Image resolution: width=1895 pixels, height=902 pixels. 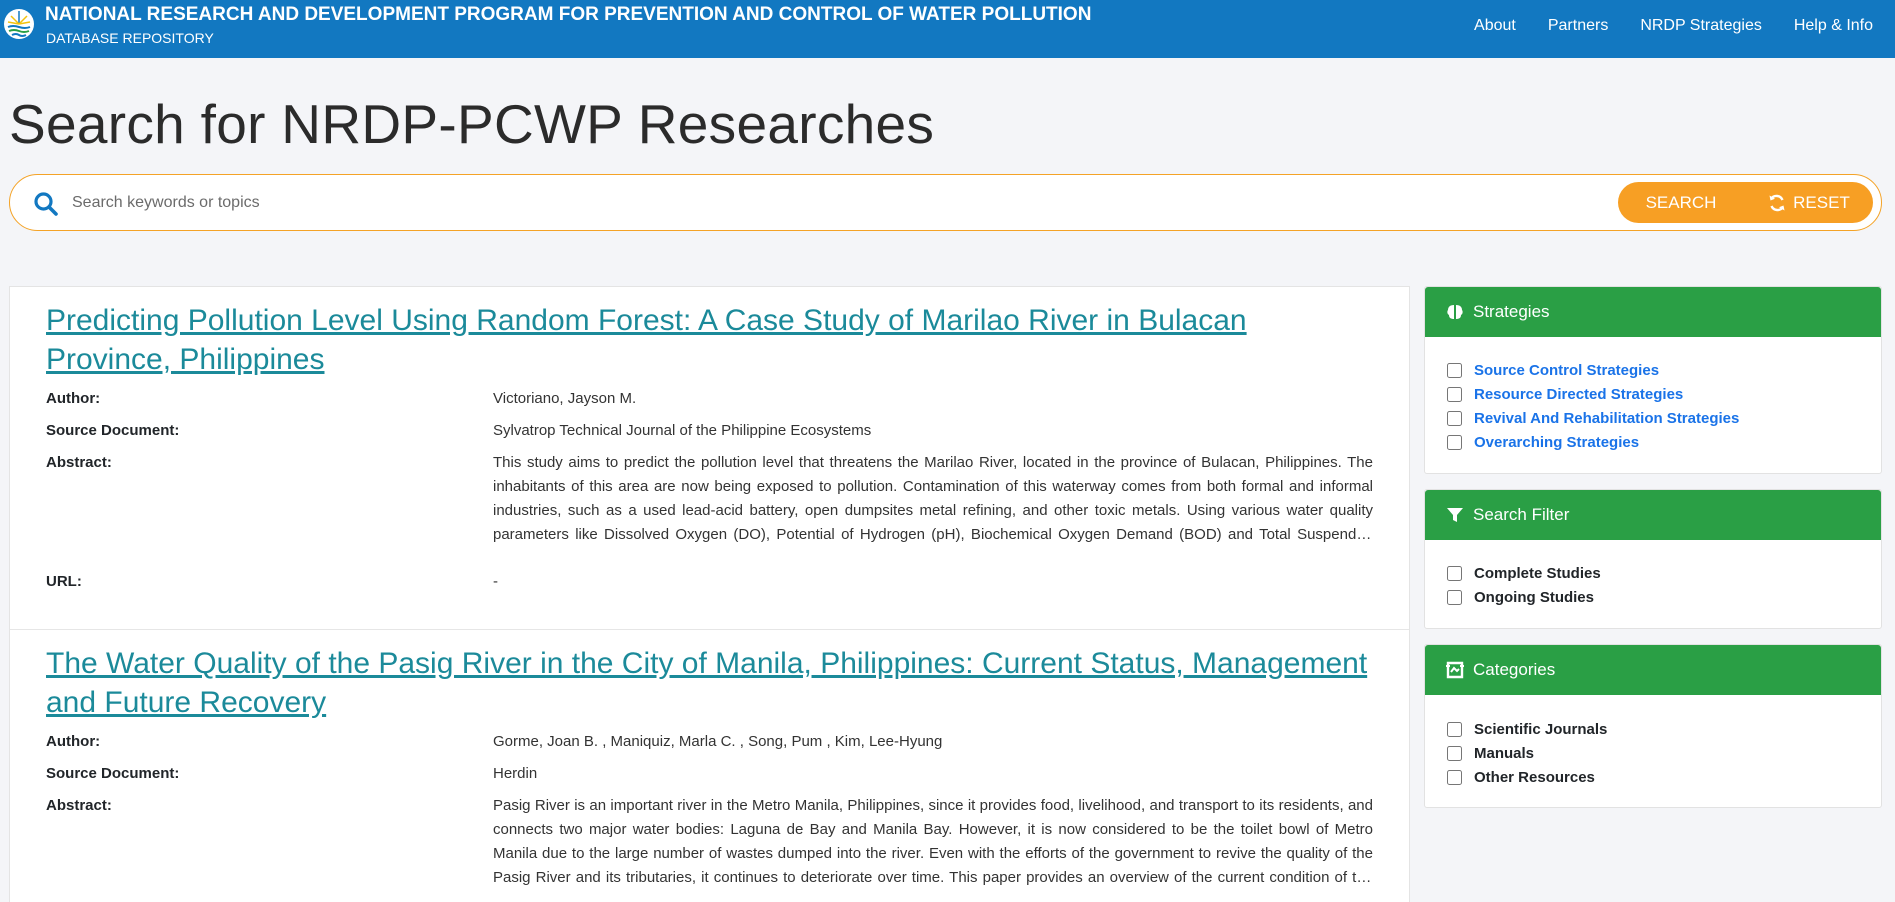 What do you see at coordinates (565, 398) in the screenshot?
I see `author-value: Victoriano, Jayson M.` at bounding box center [565, 398].